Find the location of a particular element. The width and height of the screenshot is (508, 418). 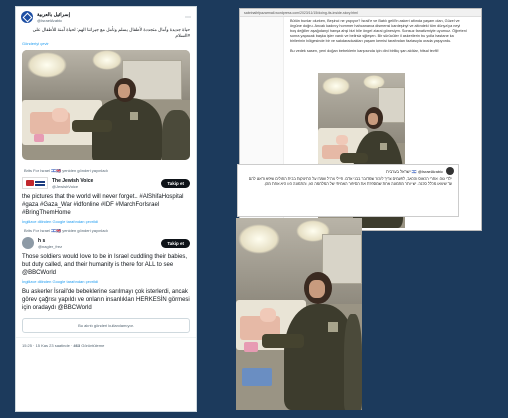

hs-header: h s @nagler_frez Takip et is located at coordinates (106, 243).